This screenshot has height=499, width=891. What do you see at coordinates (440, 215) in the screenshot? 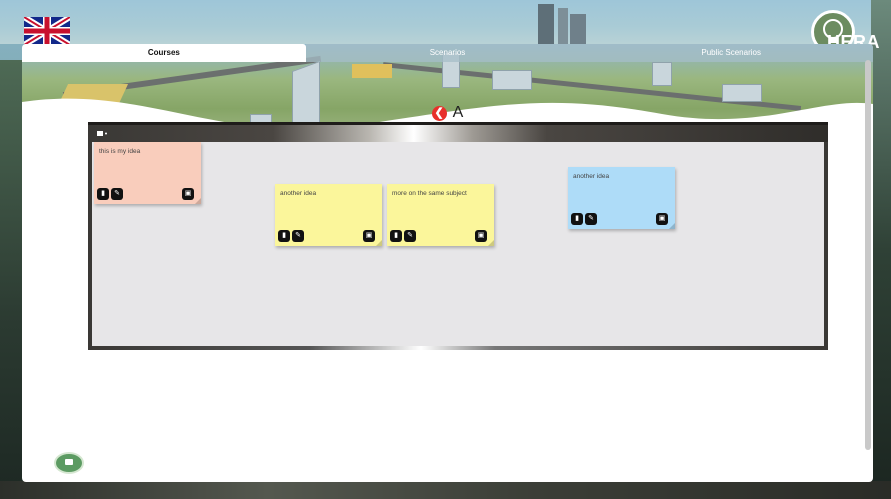
I see `sticky-note: more on the same subject ▮ ✎ ▣` at bounding box center [440, 215].